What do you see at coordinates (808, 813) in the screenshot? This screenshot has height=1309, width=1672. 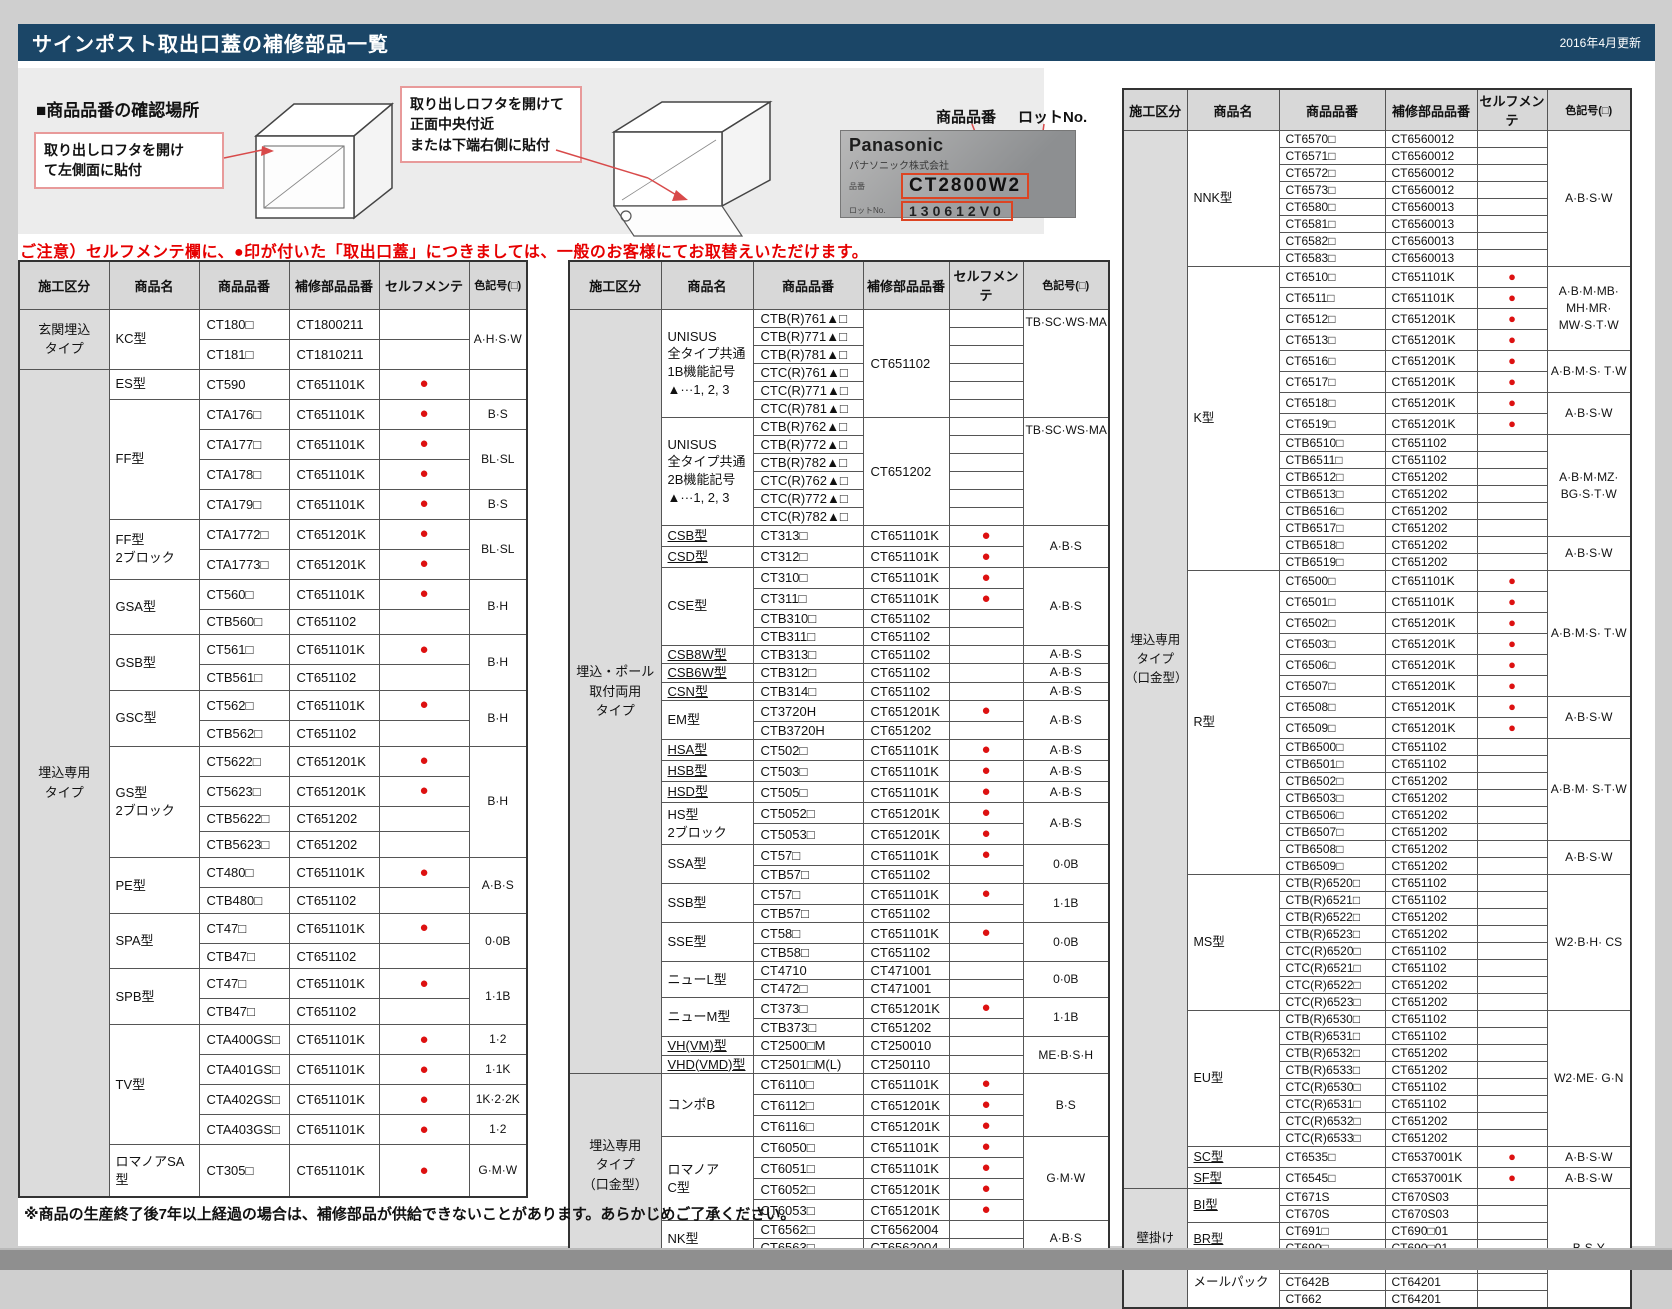 I see `product-number-cell: CT5052□` at bounding box center [808, 813].